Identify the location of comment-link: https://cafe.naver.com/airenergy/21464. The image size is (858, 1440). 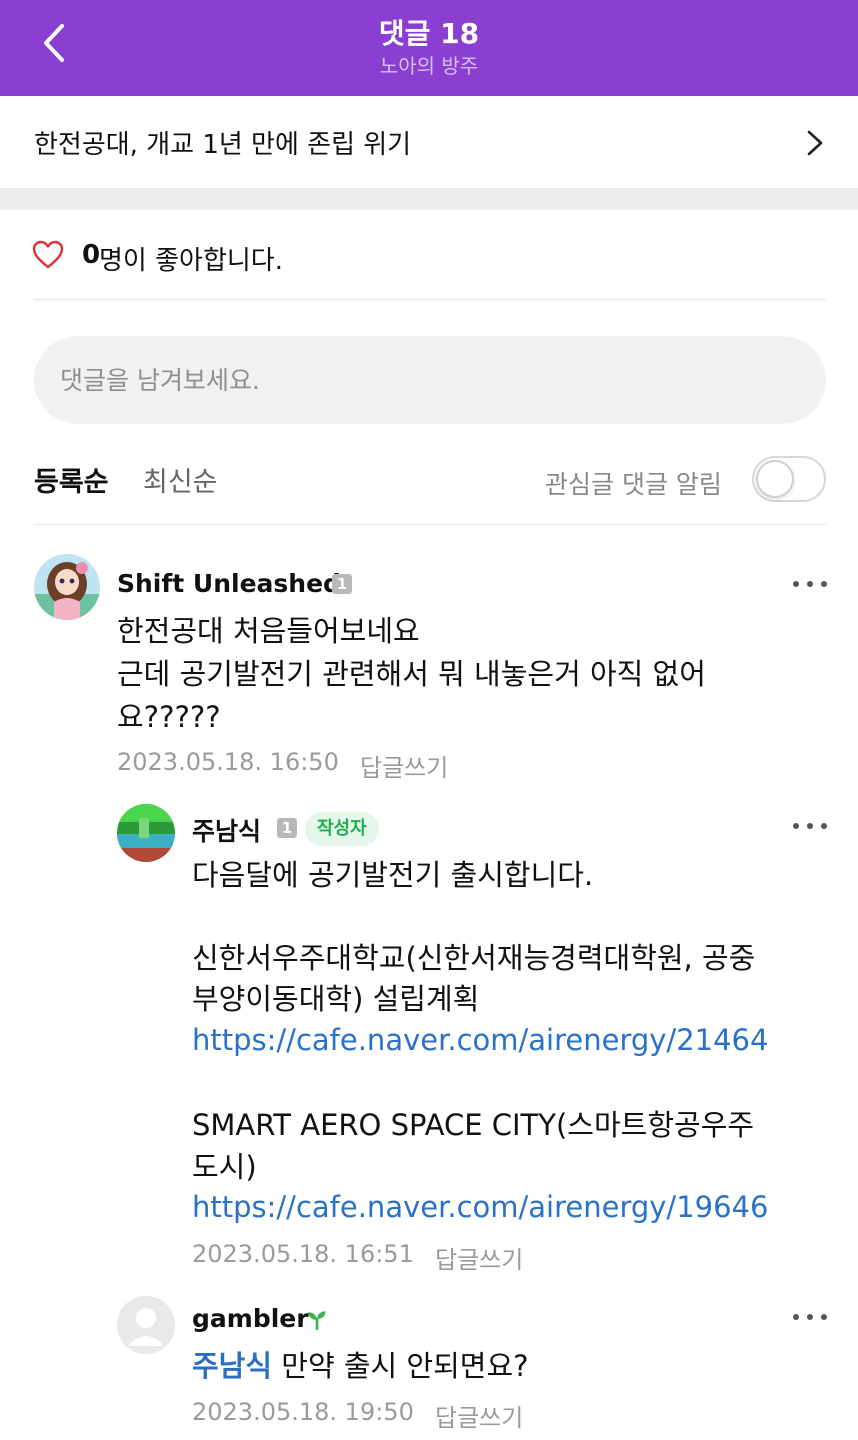
(480, 1040).